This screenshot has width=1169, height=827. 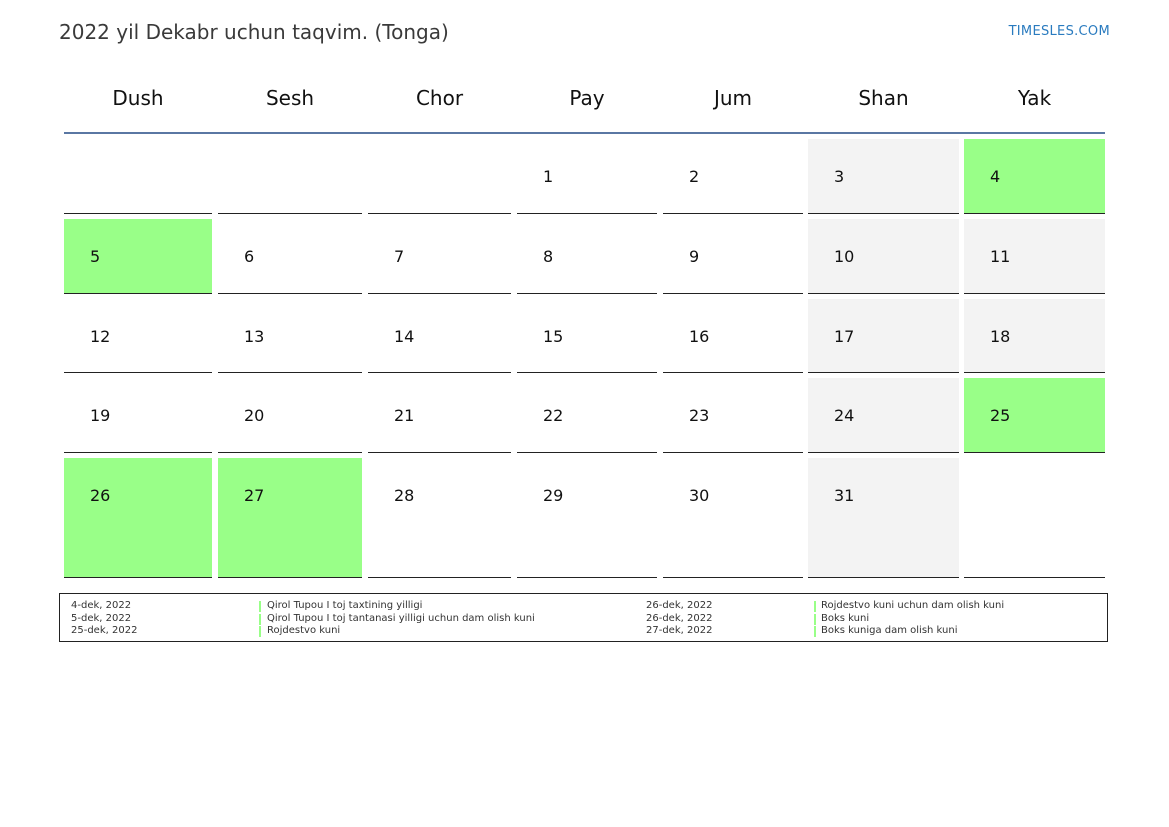 What do you see at coordinates (1000, 415) in the screenshot?
I see `day-number: 25` at bounding box center [1000, 415].